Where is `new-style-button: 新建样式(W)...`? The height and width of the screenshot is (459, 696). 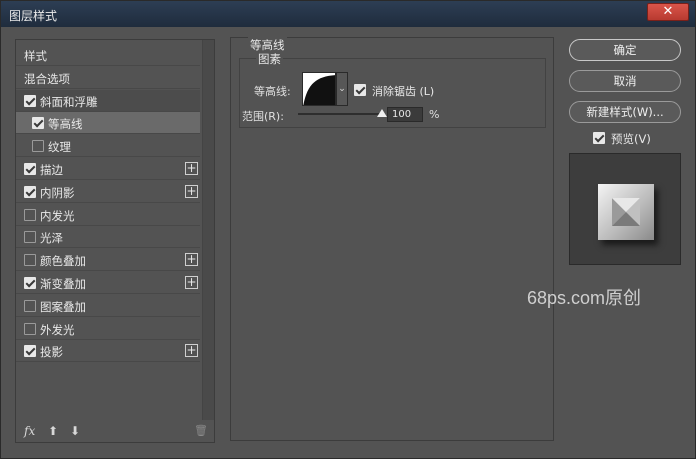 new-style-button: 新建样式(W)... is located at coordinates (625, 112).